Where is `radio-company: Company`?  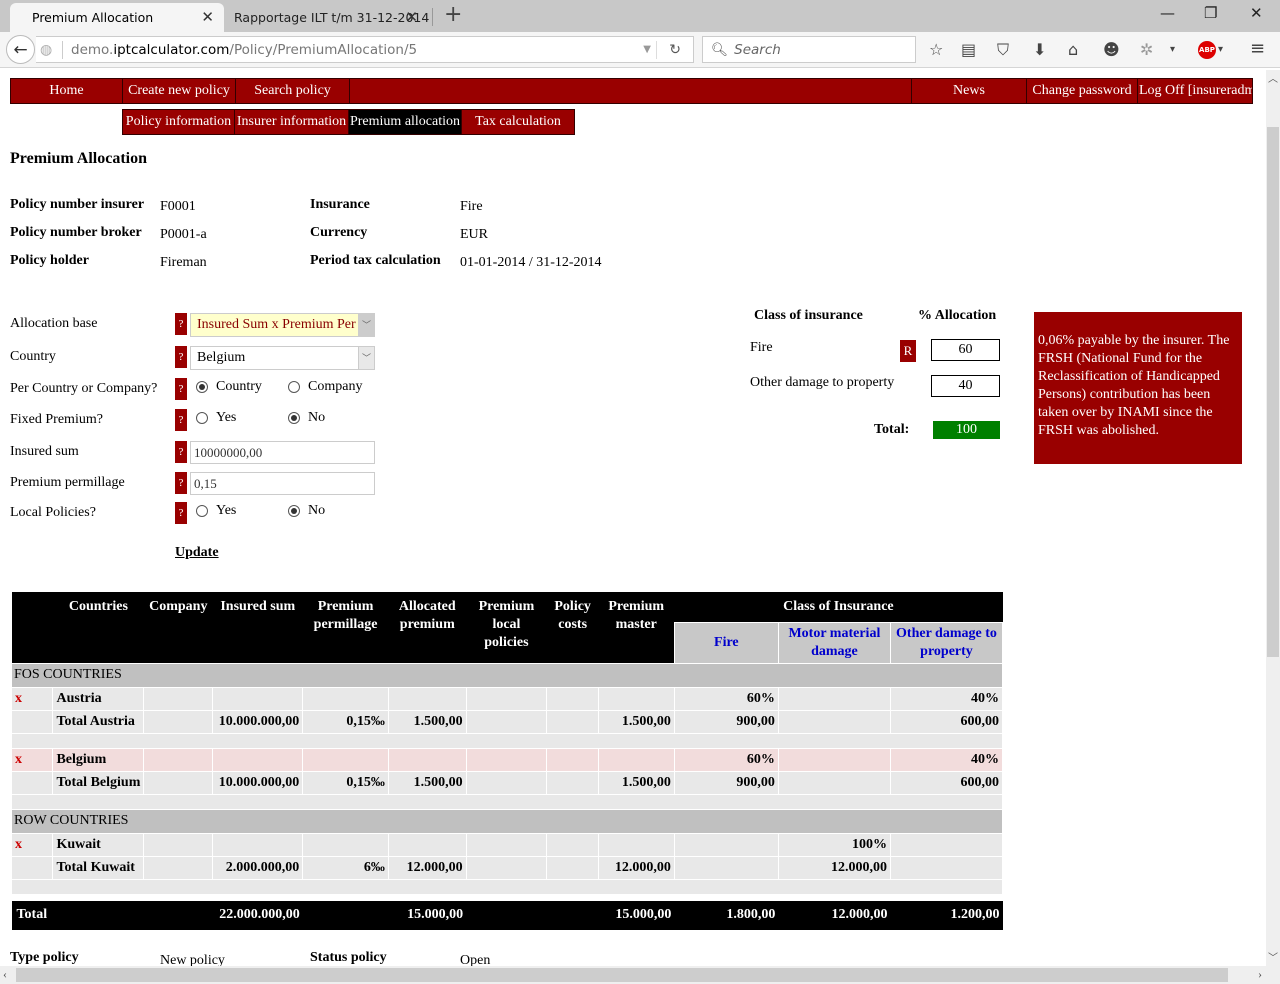 radio-company: Company is located at coordinates (325, 387).